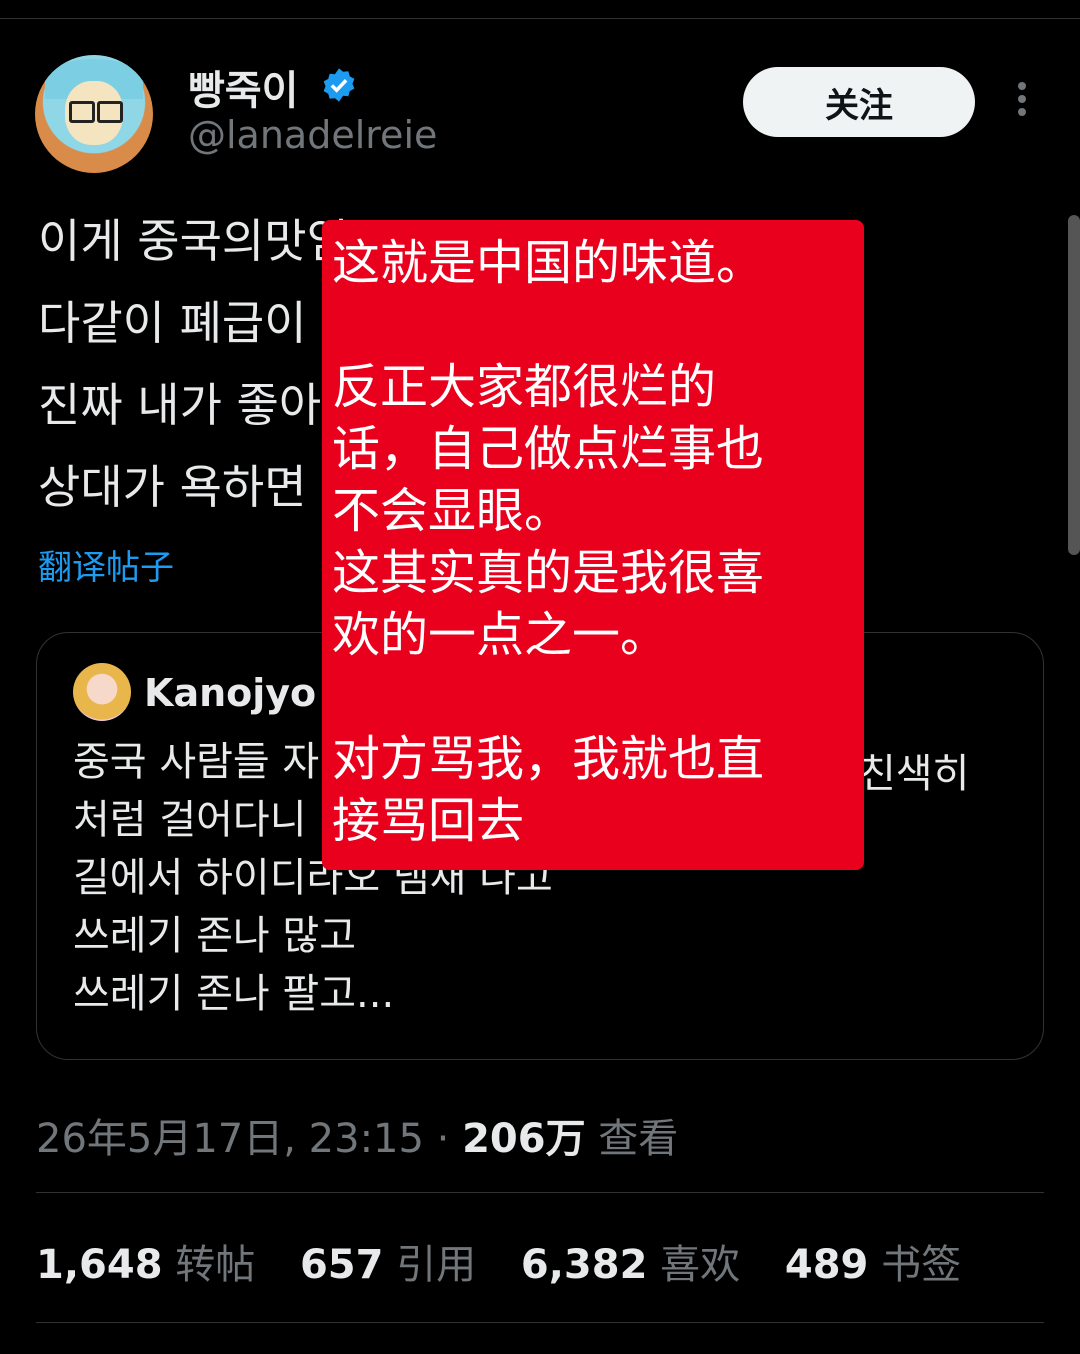  Describe the element at coordinates (632, 1139) in the screenshot. I see `views-label: 查看` at that location.